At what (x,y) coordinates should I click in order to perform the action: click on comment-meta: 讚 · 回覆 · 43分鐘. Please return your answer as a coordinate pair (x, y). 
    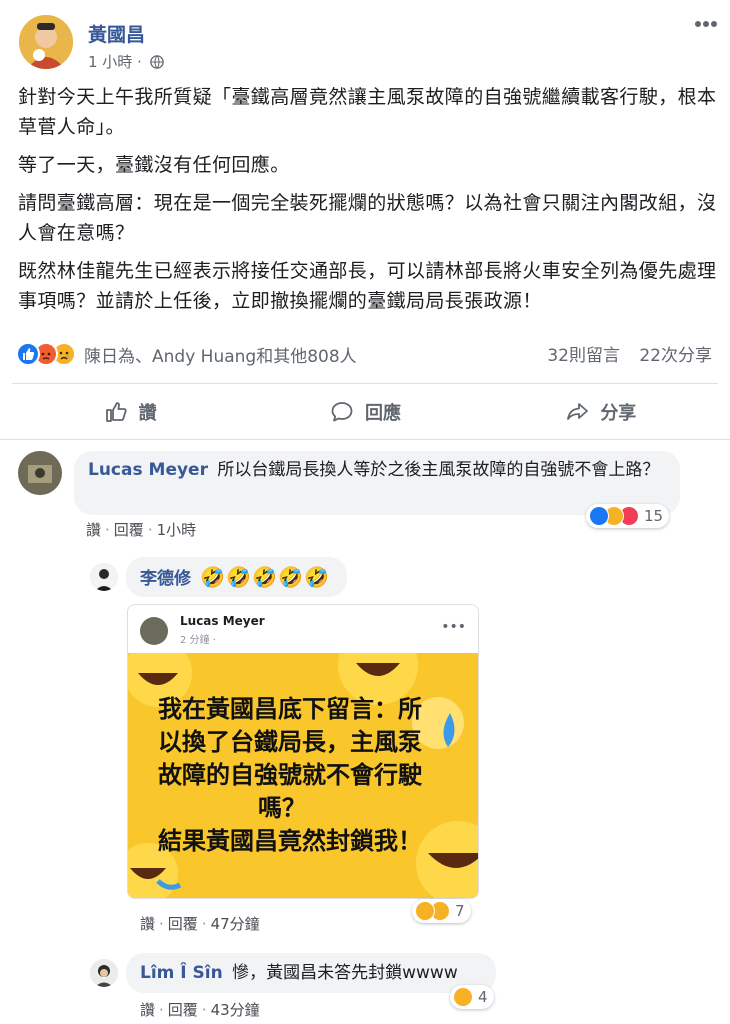
    Looking at the image, I should click on (200, 1010).